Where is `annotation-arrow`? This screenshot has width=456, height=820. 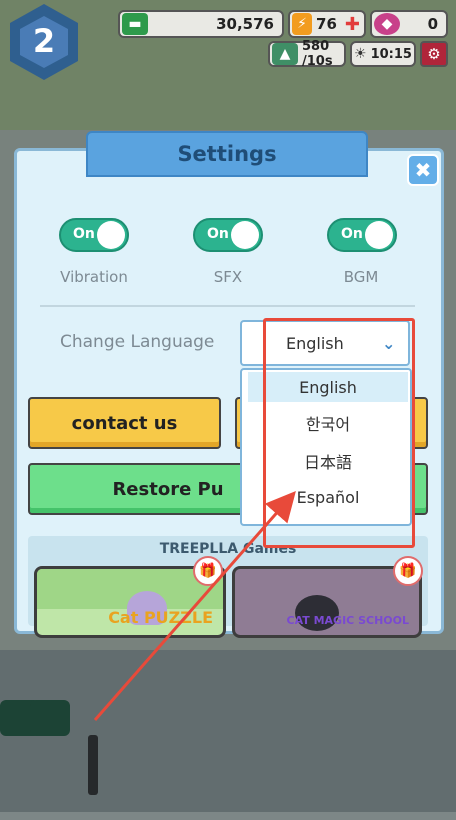 annotation-arrow is located at coordinates (194, 605).